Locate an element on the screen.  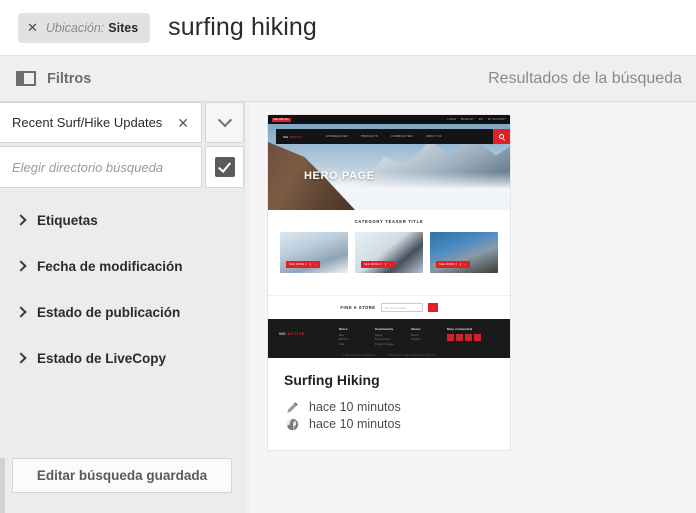
teaser-button: SEE MORE 3 → is located at coordinates (453, 264).